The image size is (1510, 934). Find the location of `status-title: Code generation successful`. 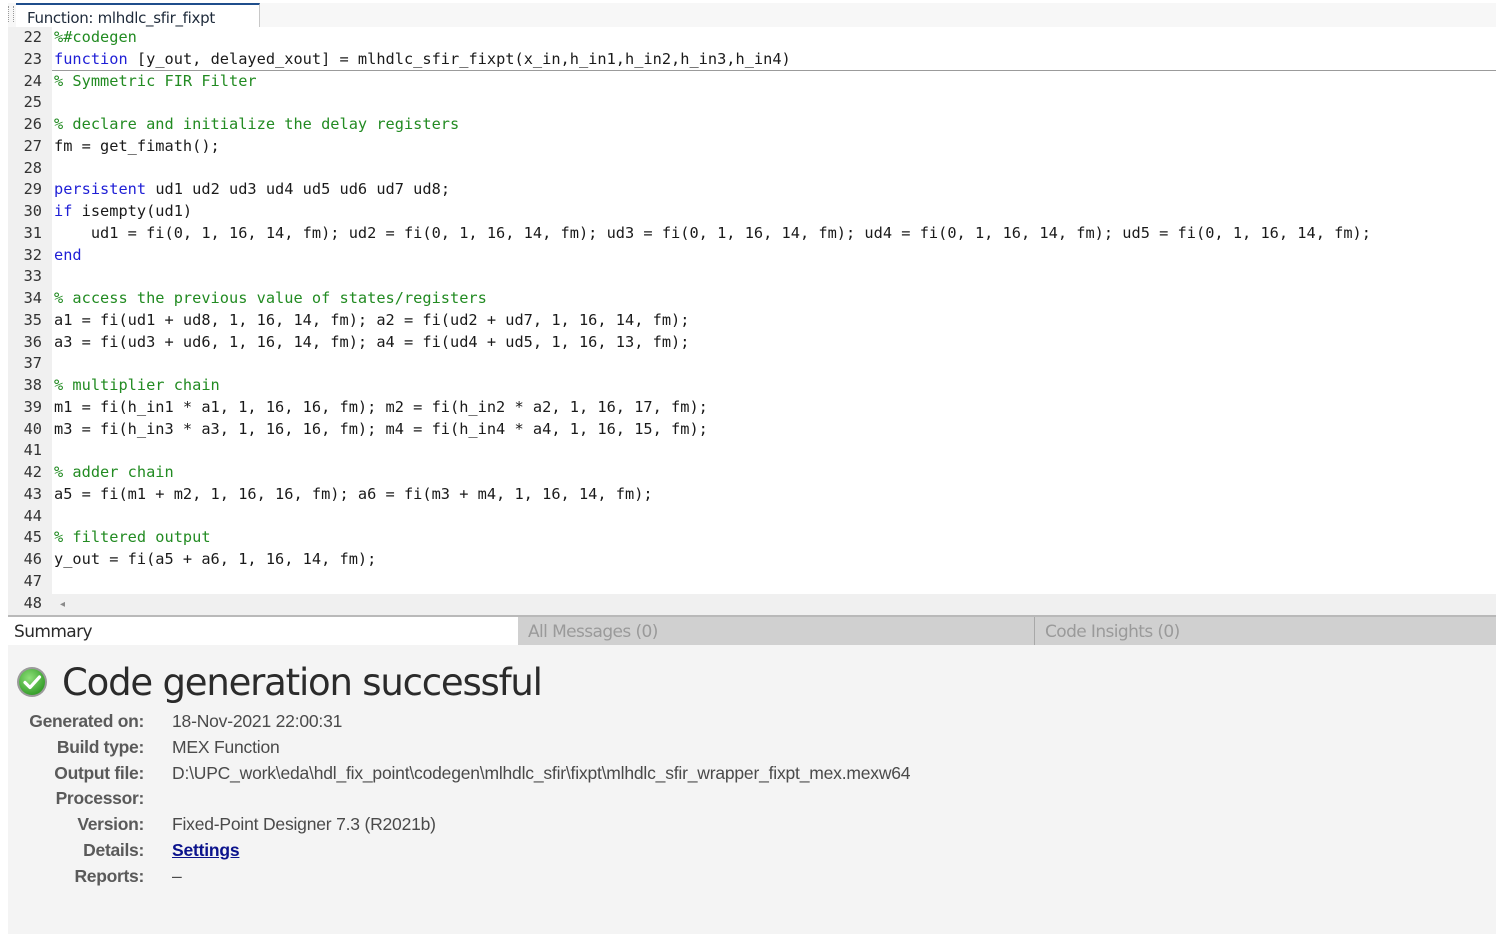

status-title: Code generation successful is located at coordinates (302, 682).